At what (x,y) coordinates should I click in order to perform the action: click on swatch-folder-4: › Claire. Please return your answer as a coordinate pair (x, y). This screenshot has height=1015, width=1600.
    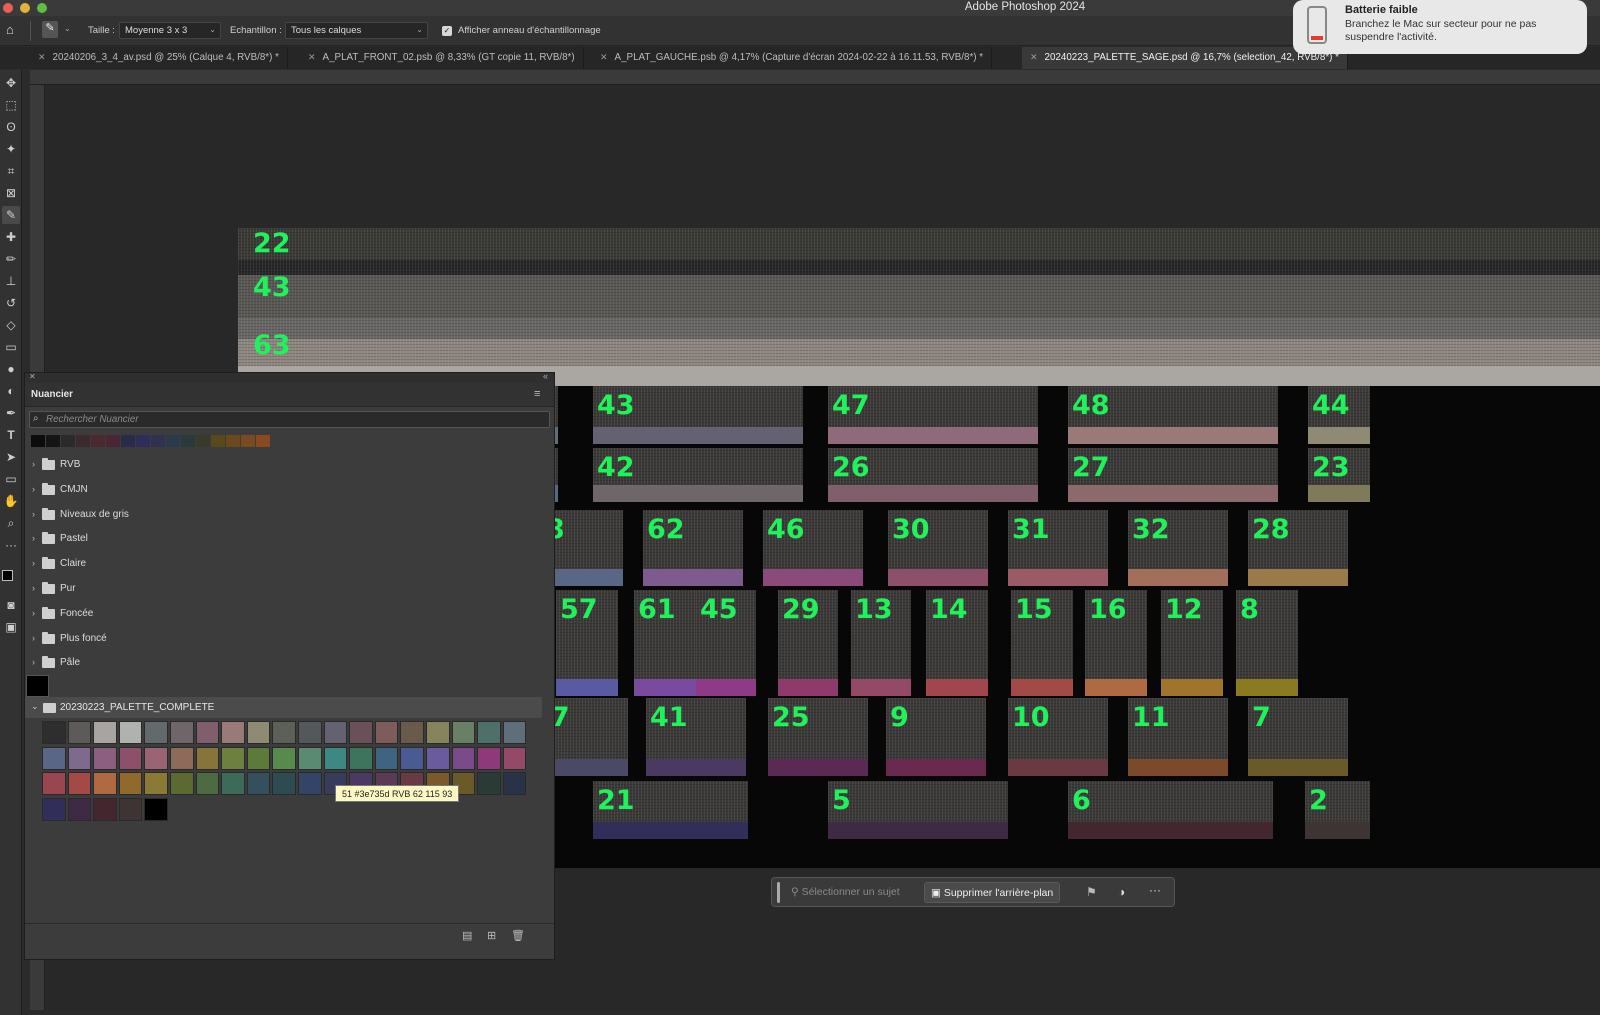
    Looking at the image, I should click on (283, 564).